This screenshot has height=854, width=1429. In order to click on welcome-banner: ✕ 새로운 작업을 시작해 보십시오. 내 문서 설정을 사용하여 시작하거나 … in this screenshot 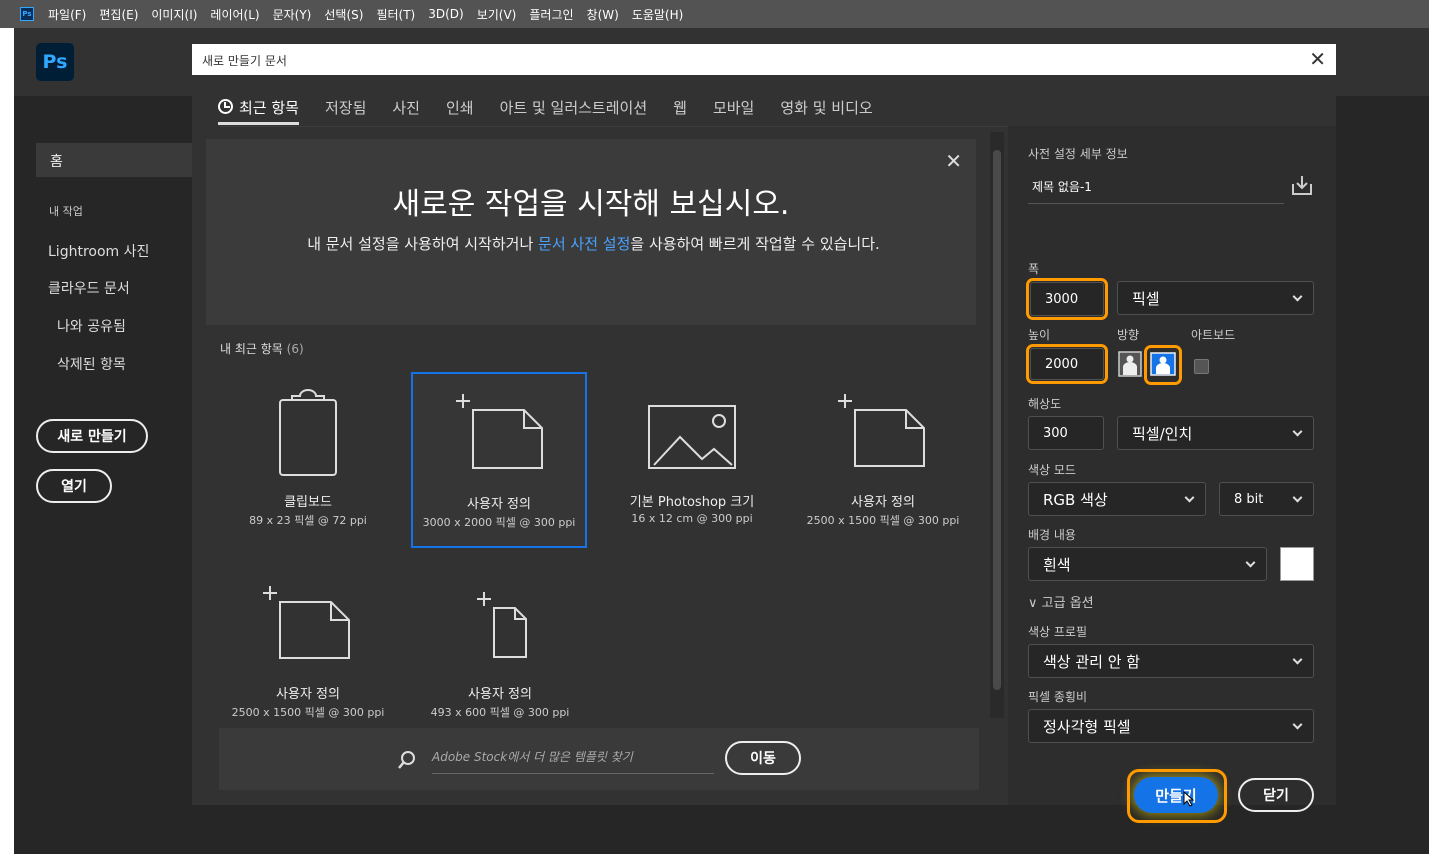, I will do `click(591, 232)`.